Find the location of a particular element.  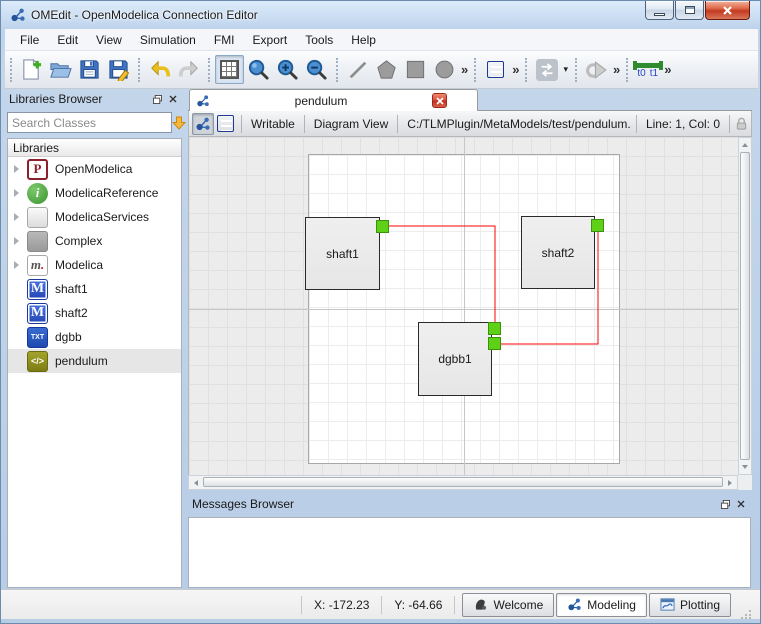

rectangle-tool-button is located at coordinates (415, 69).